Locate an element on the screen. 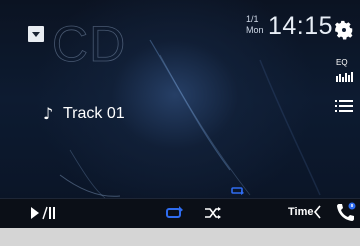 This screenshot has height=246, width=360. eq-button: EQ is located at coordinates (345, 70).